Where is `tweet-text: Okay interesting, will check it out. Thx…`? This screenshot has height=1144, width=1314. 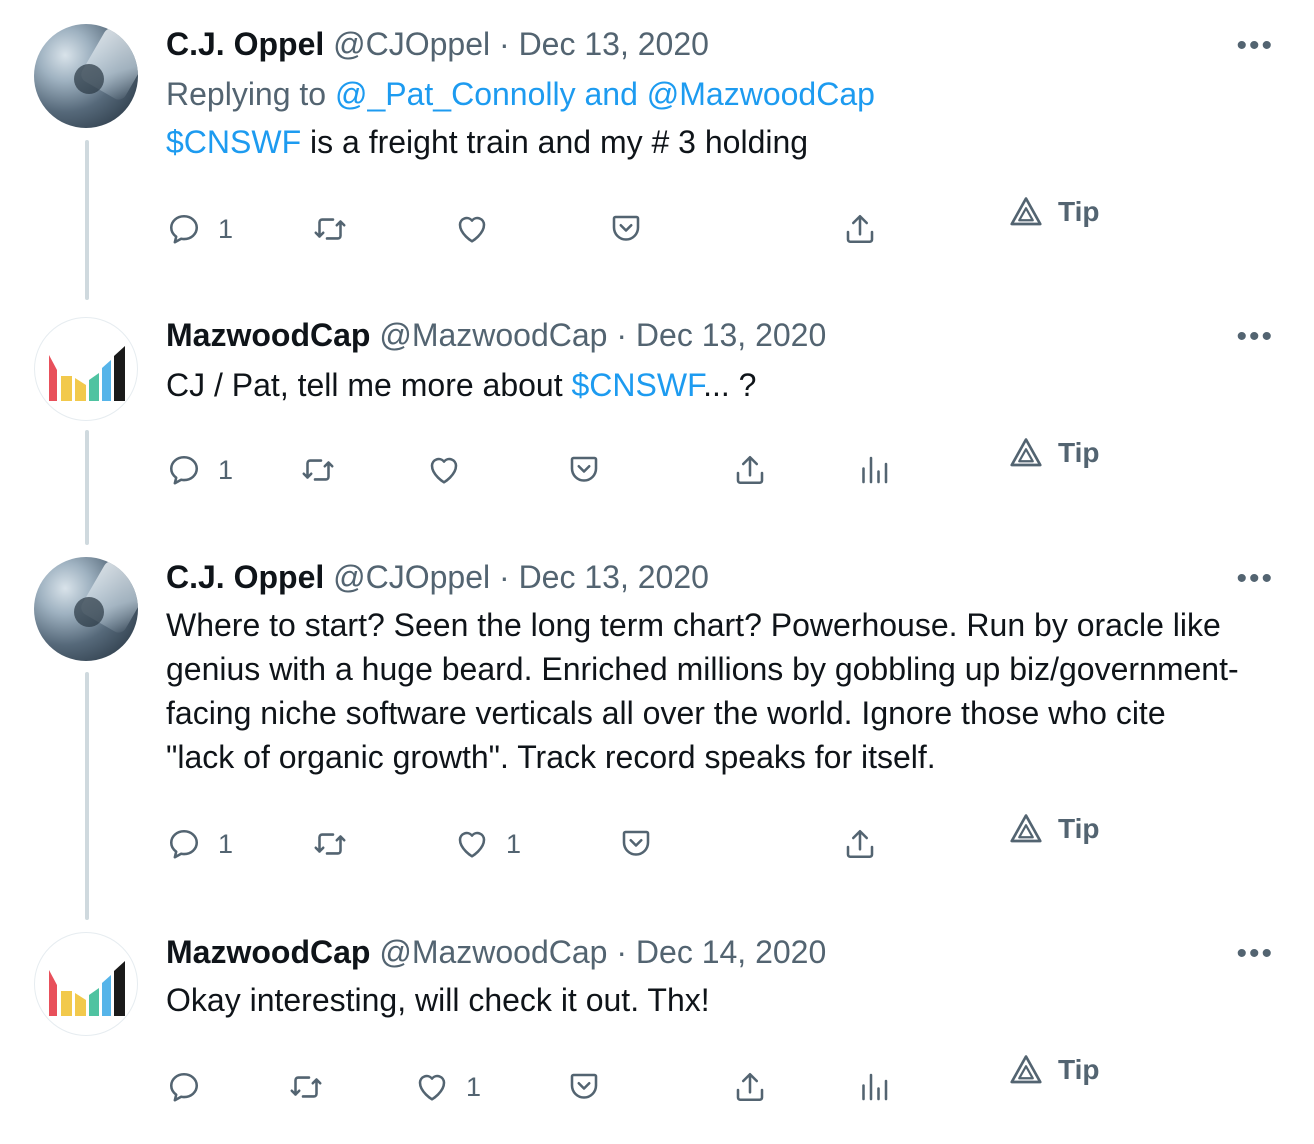
tweet-text: Okay interesting, will check it out. Thx… is located at coordinates (438, 1000).